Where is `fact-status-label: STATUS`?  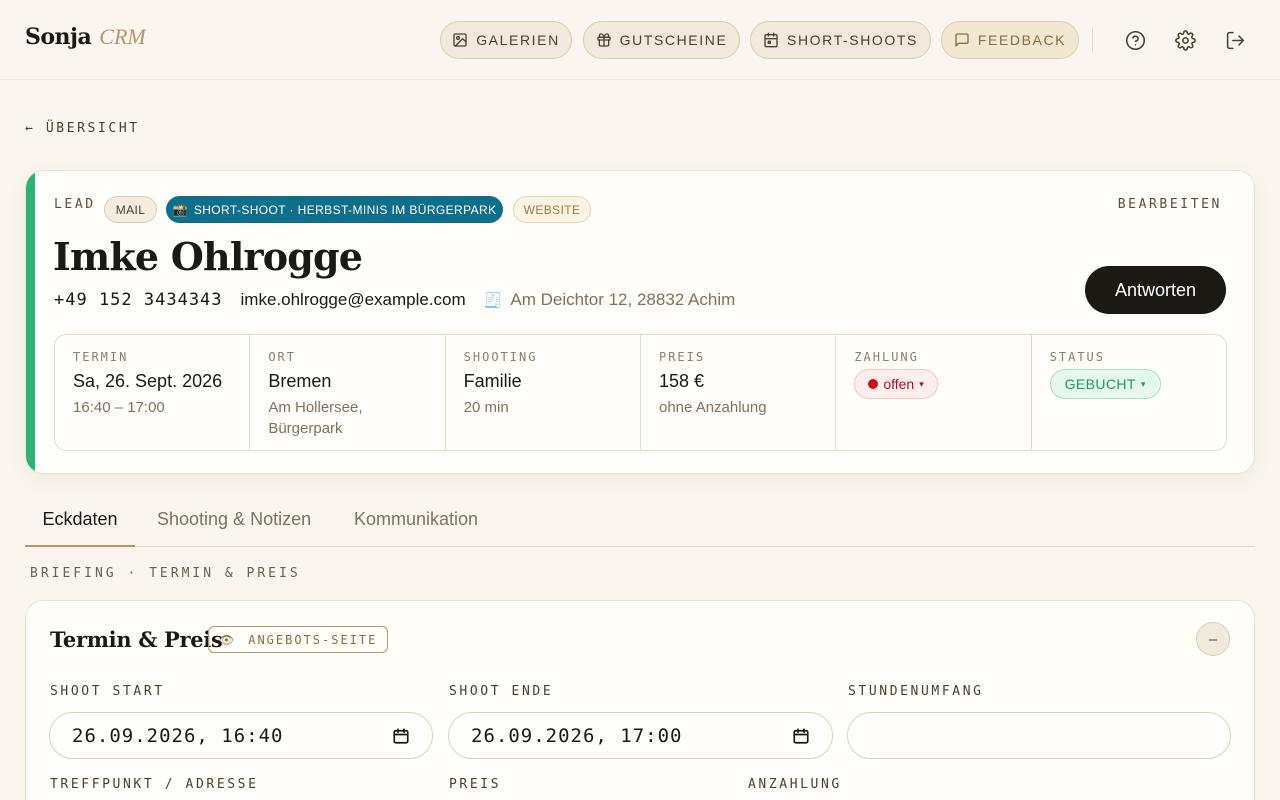
fact-status-label: STATUS is located at coordinates (1077, 357).